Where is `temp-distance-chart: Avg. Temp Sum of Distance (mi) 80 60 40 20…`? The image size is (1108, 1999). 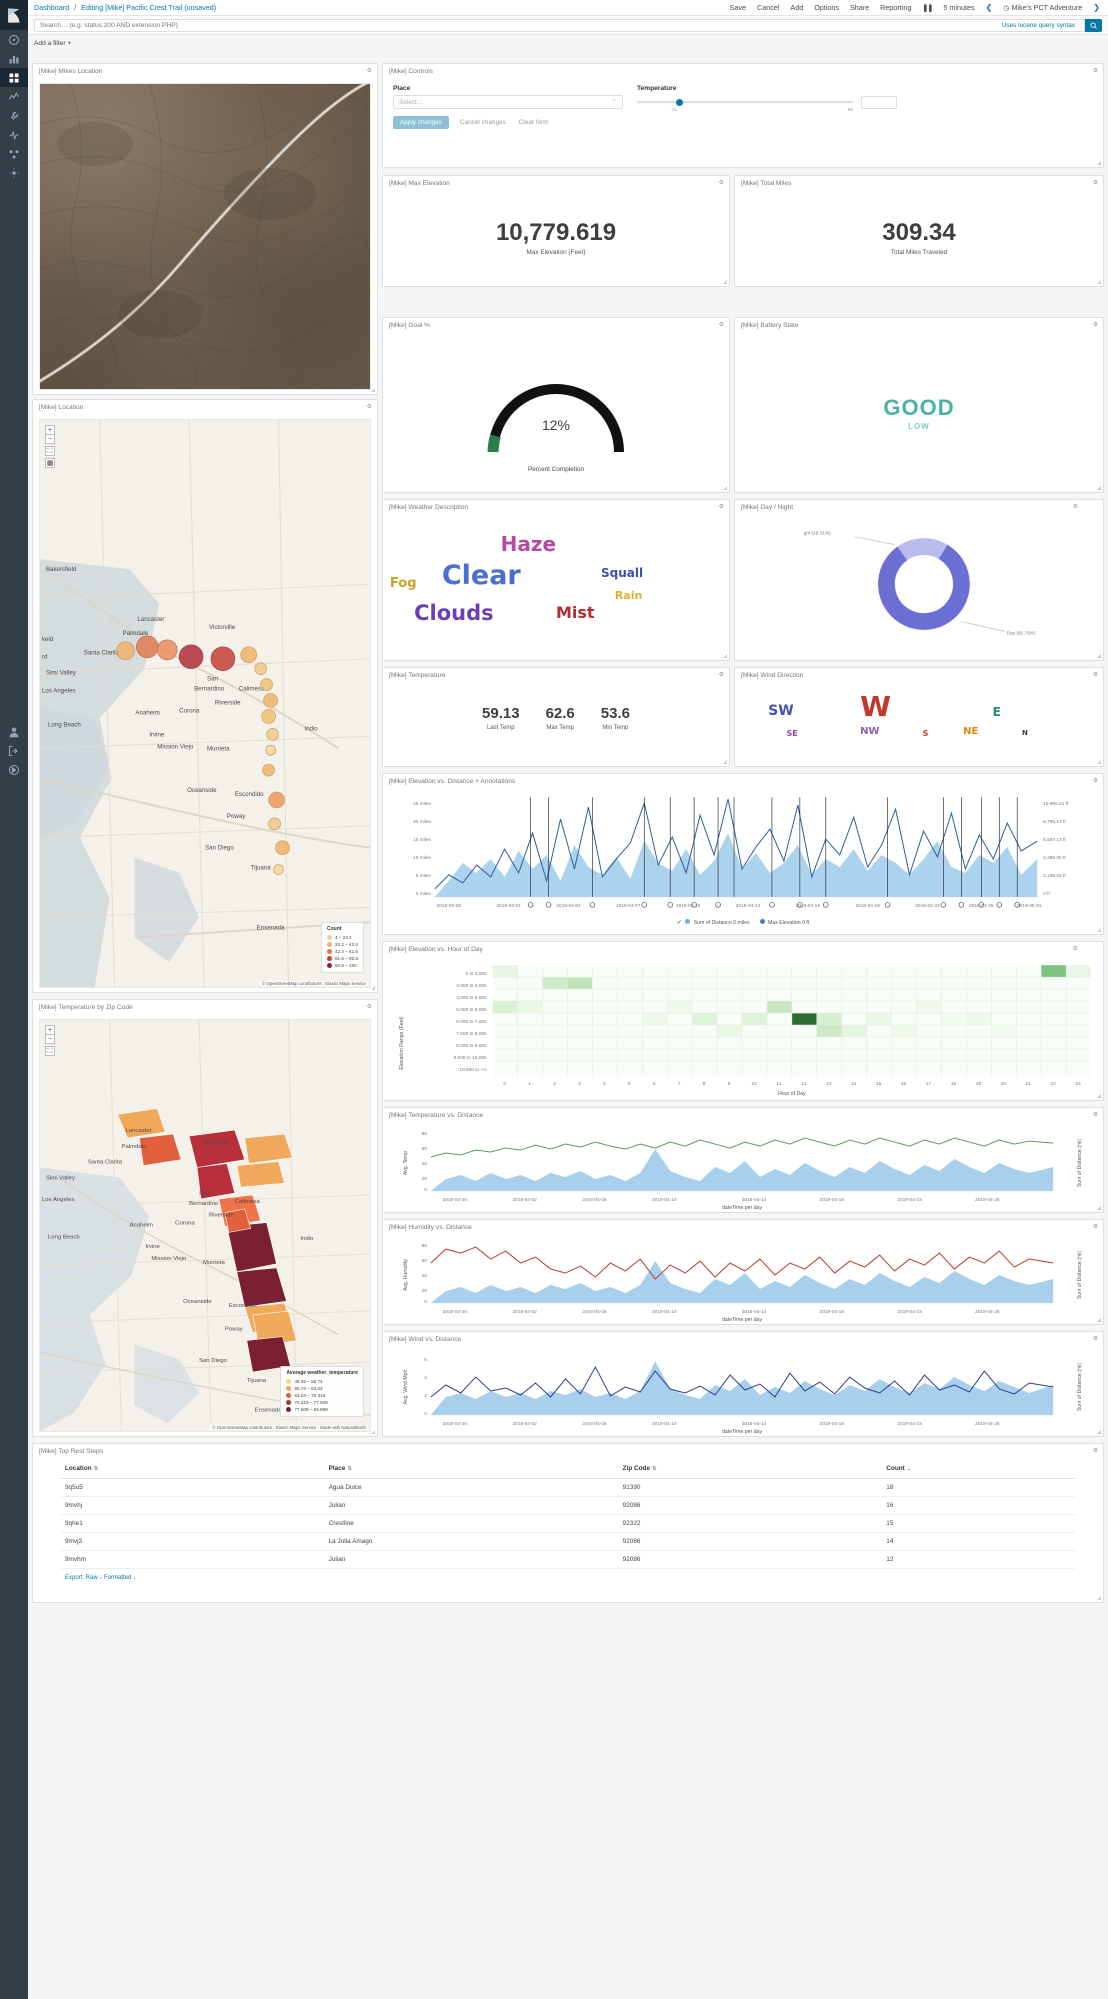
temp-distance-chart: Avg. Temp Sum of Distance (mi) 80 60 40 20… is located at coordinates (743, 1167).